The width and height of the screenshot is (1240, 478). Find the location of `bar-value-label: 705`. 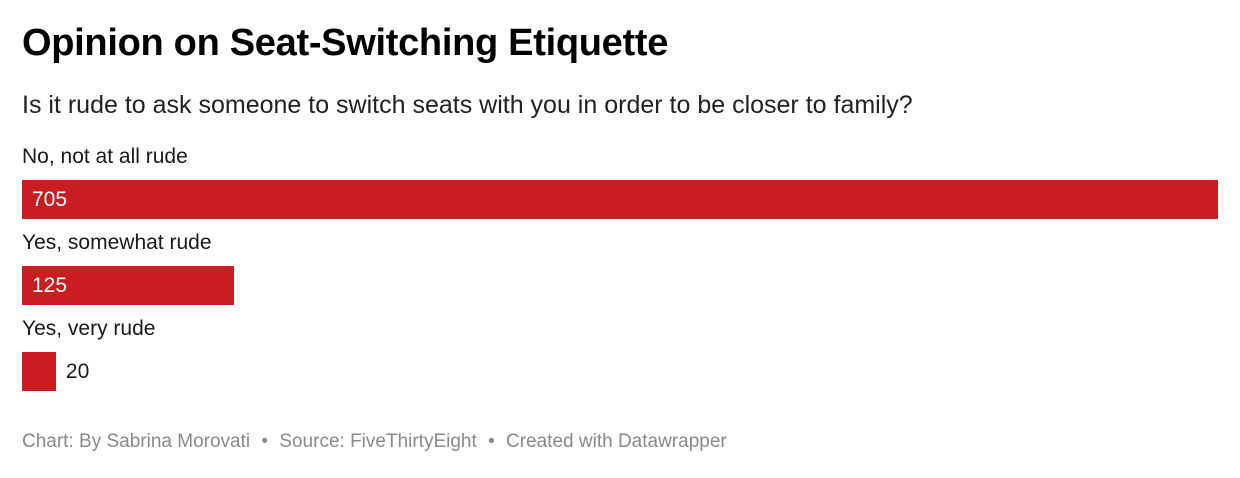

bar-value-label: 705 is located at coordinates (50, 199).